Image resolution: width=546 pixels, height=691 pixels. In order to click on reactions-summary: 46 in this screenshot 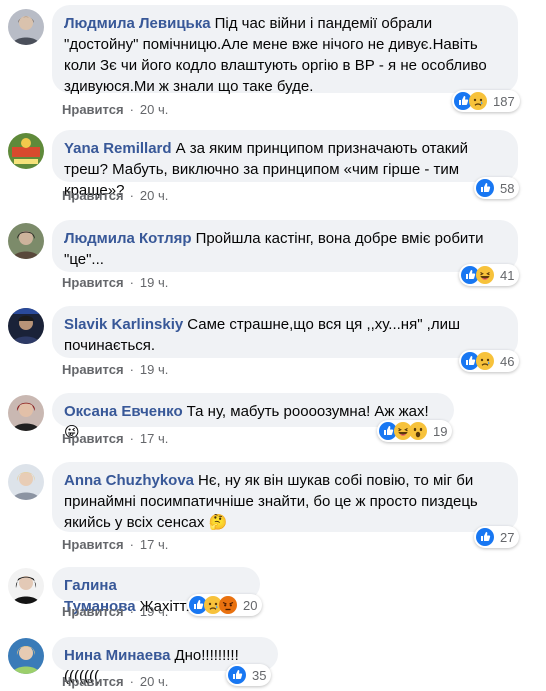, I will do `click(489, 361)`.